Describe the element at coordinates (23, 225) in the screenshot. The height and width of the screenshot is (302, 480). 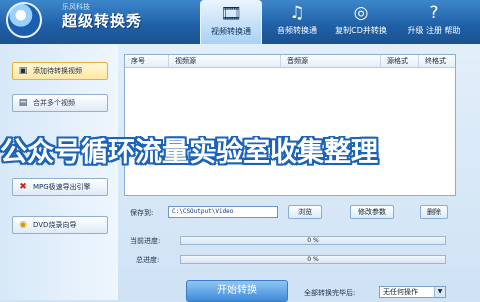
I see `dvd-icon: ◉` at that location.